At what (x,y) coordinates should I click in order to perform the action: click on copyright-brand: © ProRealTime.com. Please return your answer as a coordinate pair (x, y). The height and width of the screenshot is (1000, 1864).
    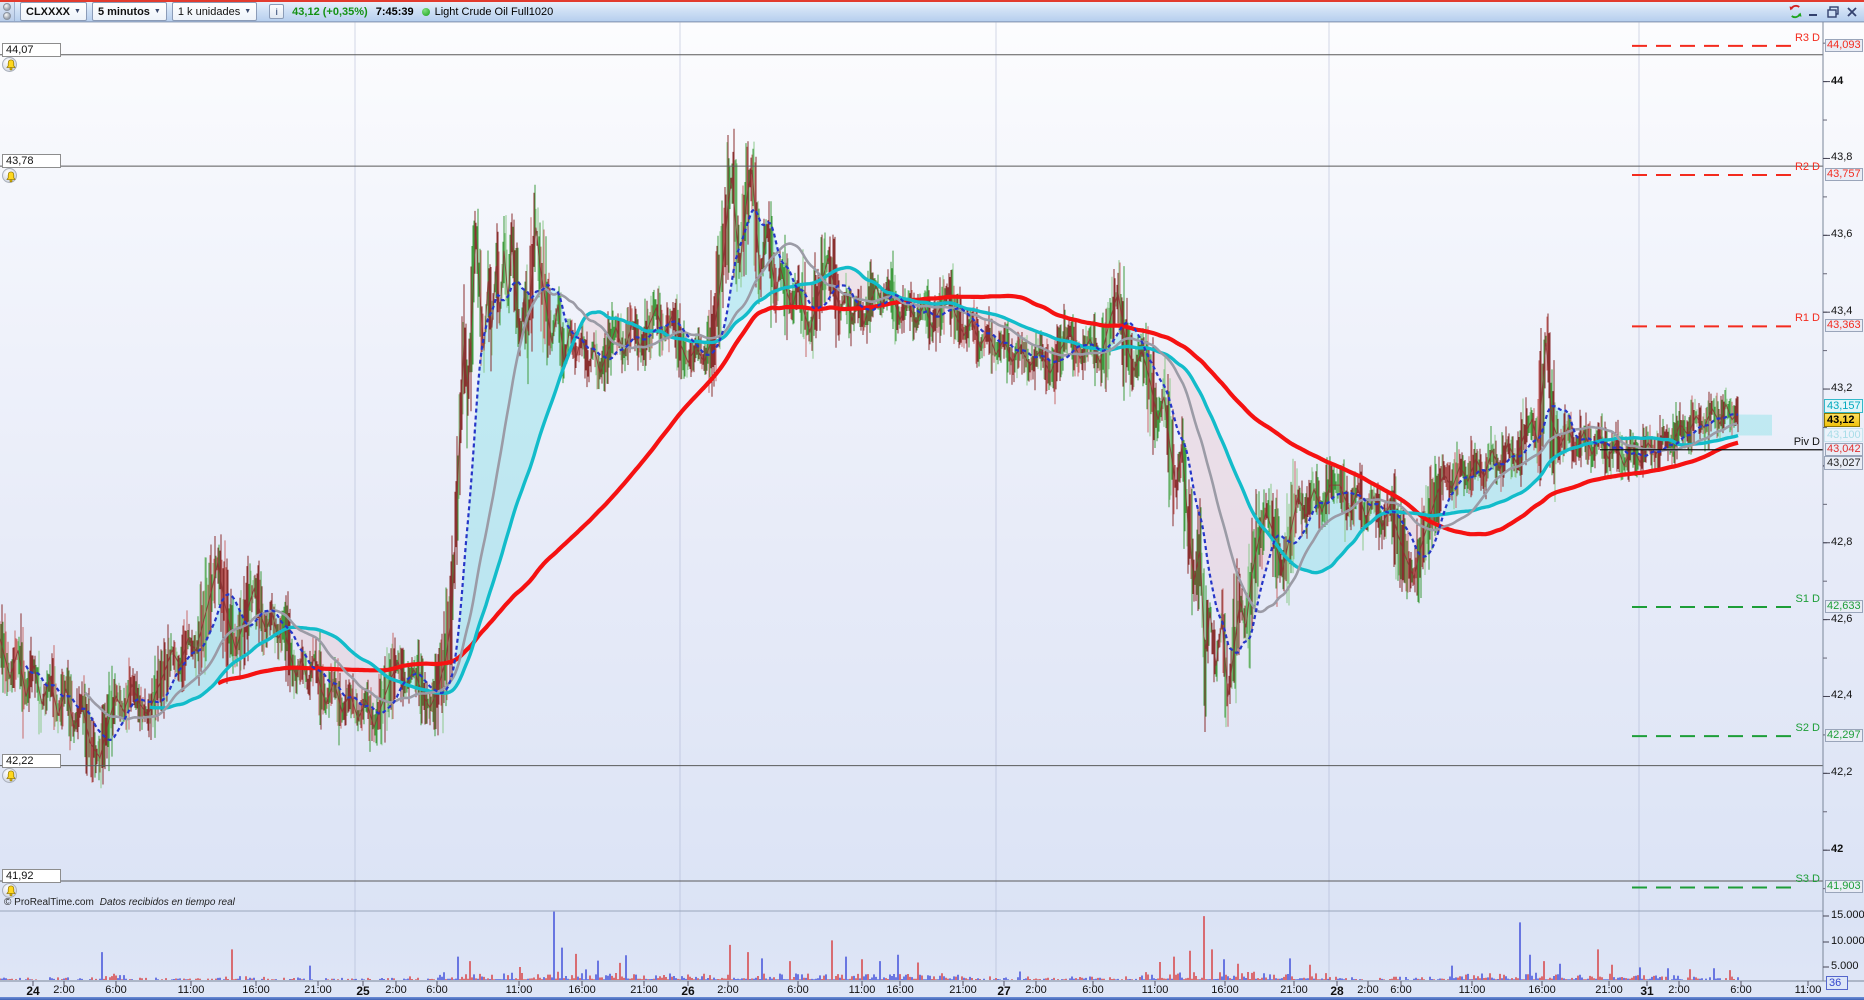
    Looking at the image, I should click on (49, 902).